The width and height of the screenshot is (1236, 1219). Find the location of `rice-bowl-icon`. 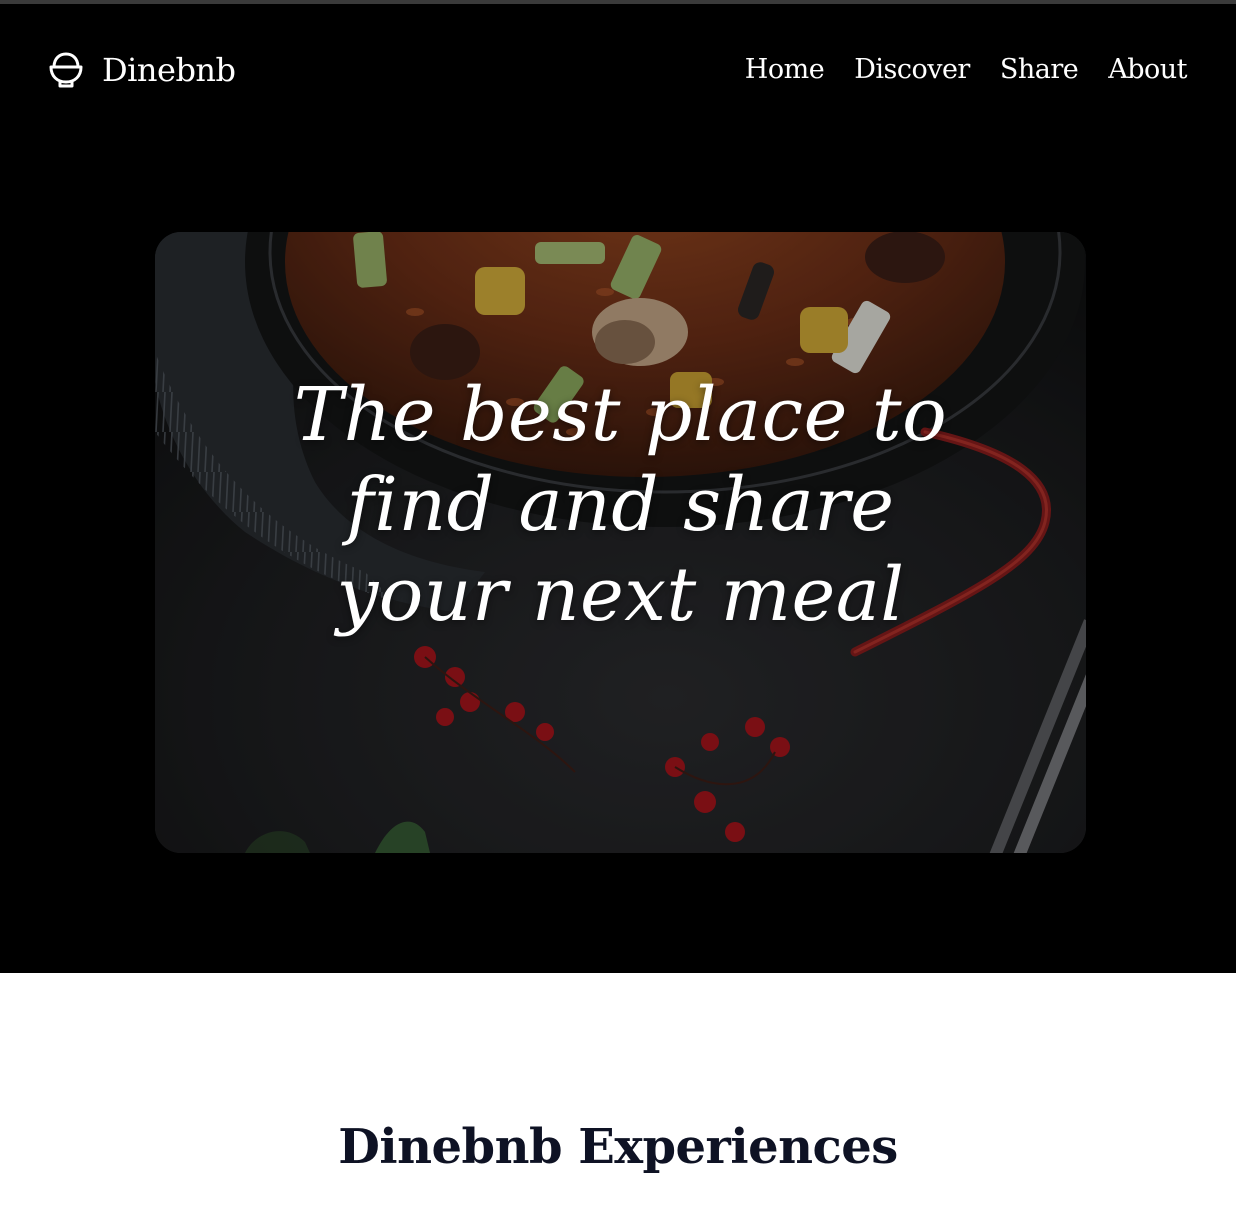

rice-bowl-icon is located at coordinates (66, 70).